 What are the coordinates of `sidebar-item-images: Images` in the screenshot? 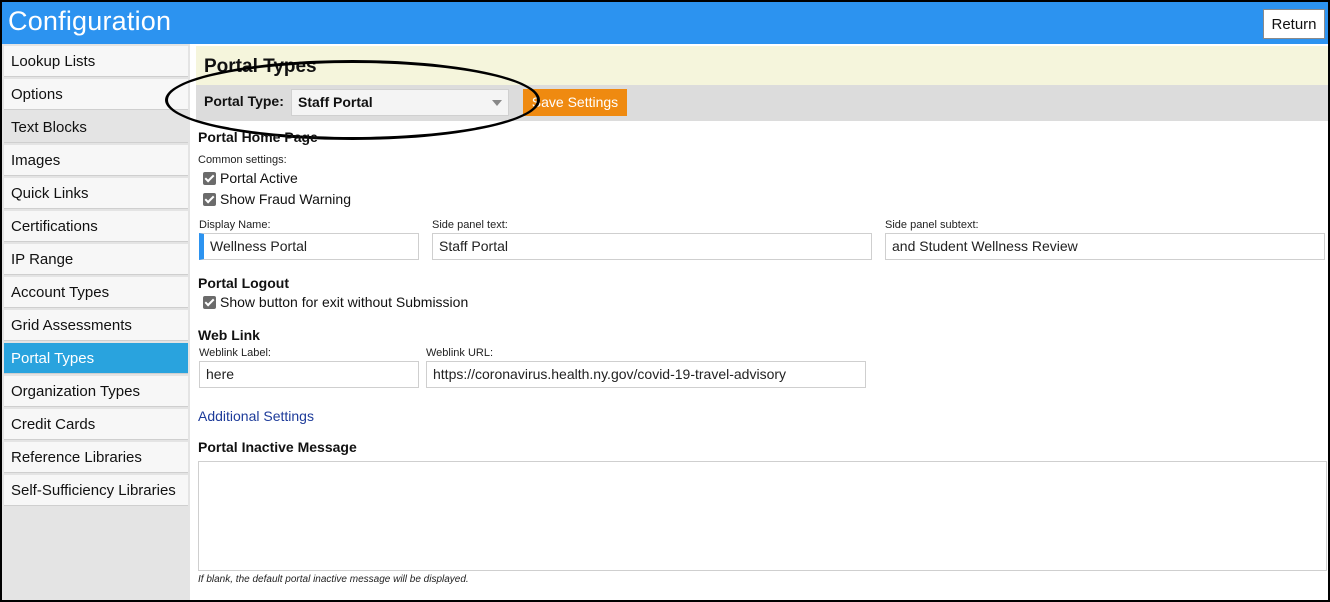 It's located at (96, 160).